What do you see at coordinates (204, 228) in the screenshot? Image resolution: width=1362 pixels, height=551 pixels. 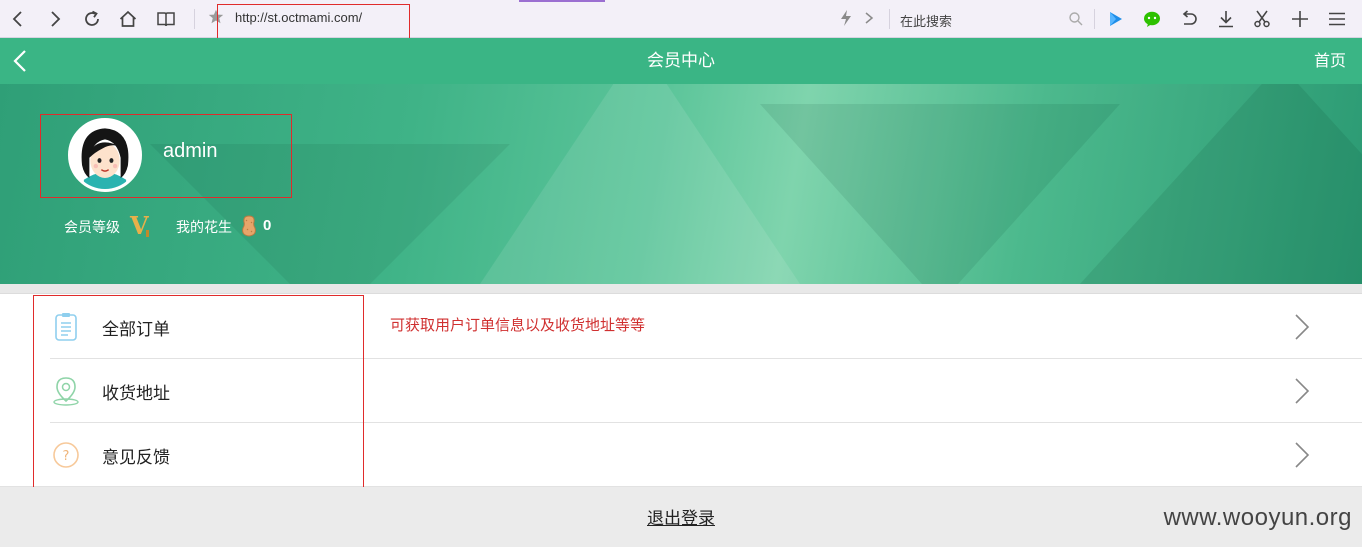 I see `peanut-label: 我的花生` at bounding box center [204, 228].